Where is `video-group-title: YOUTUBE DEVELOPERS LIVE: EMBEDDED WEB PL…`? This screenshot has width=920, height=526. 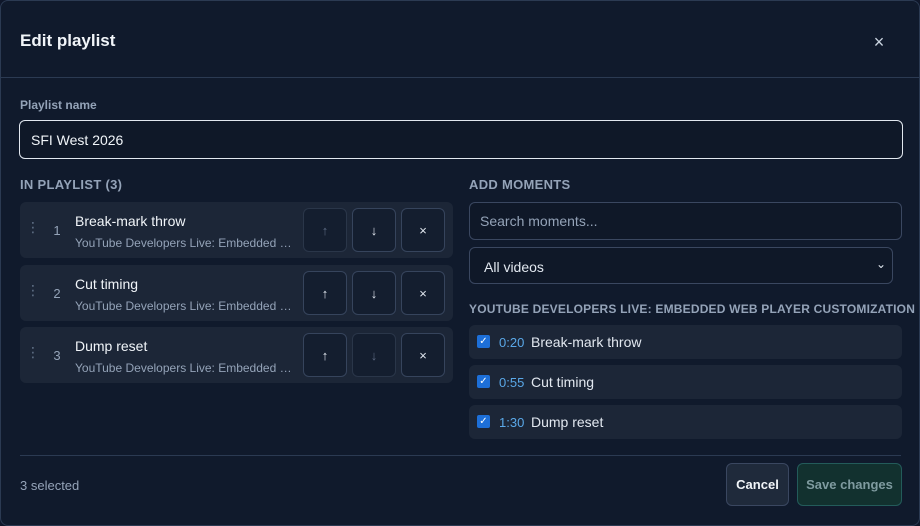 video-group-title: YOUTUBE DEVELOPERS LIVE: EMBEDDED WEB PL… is located at coordinates (692, 309).